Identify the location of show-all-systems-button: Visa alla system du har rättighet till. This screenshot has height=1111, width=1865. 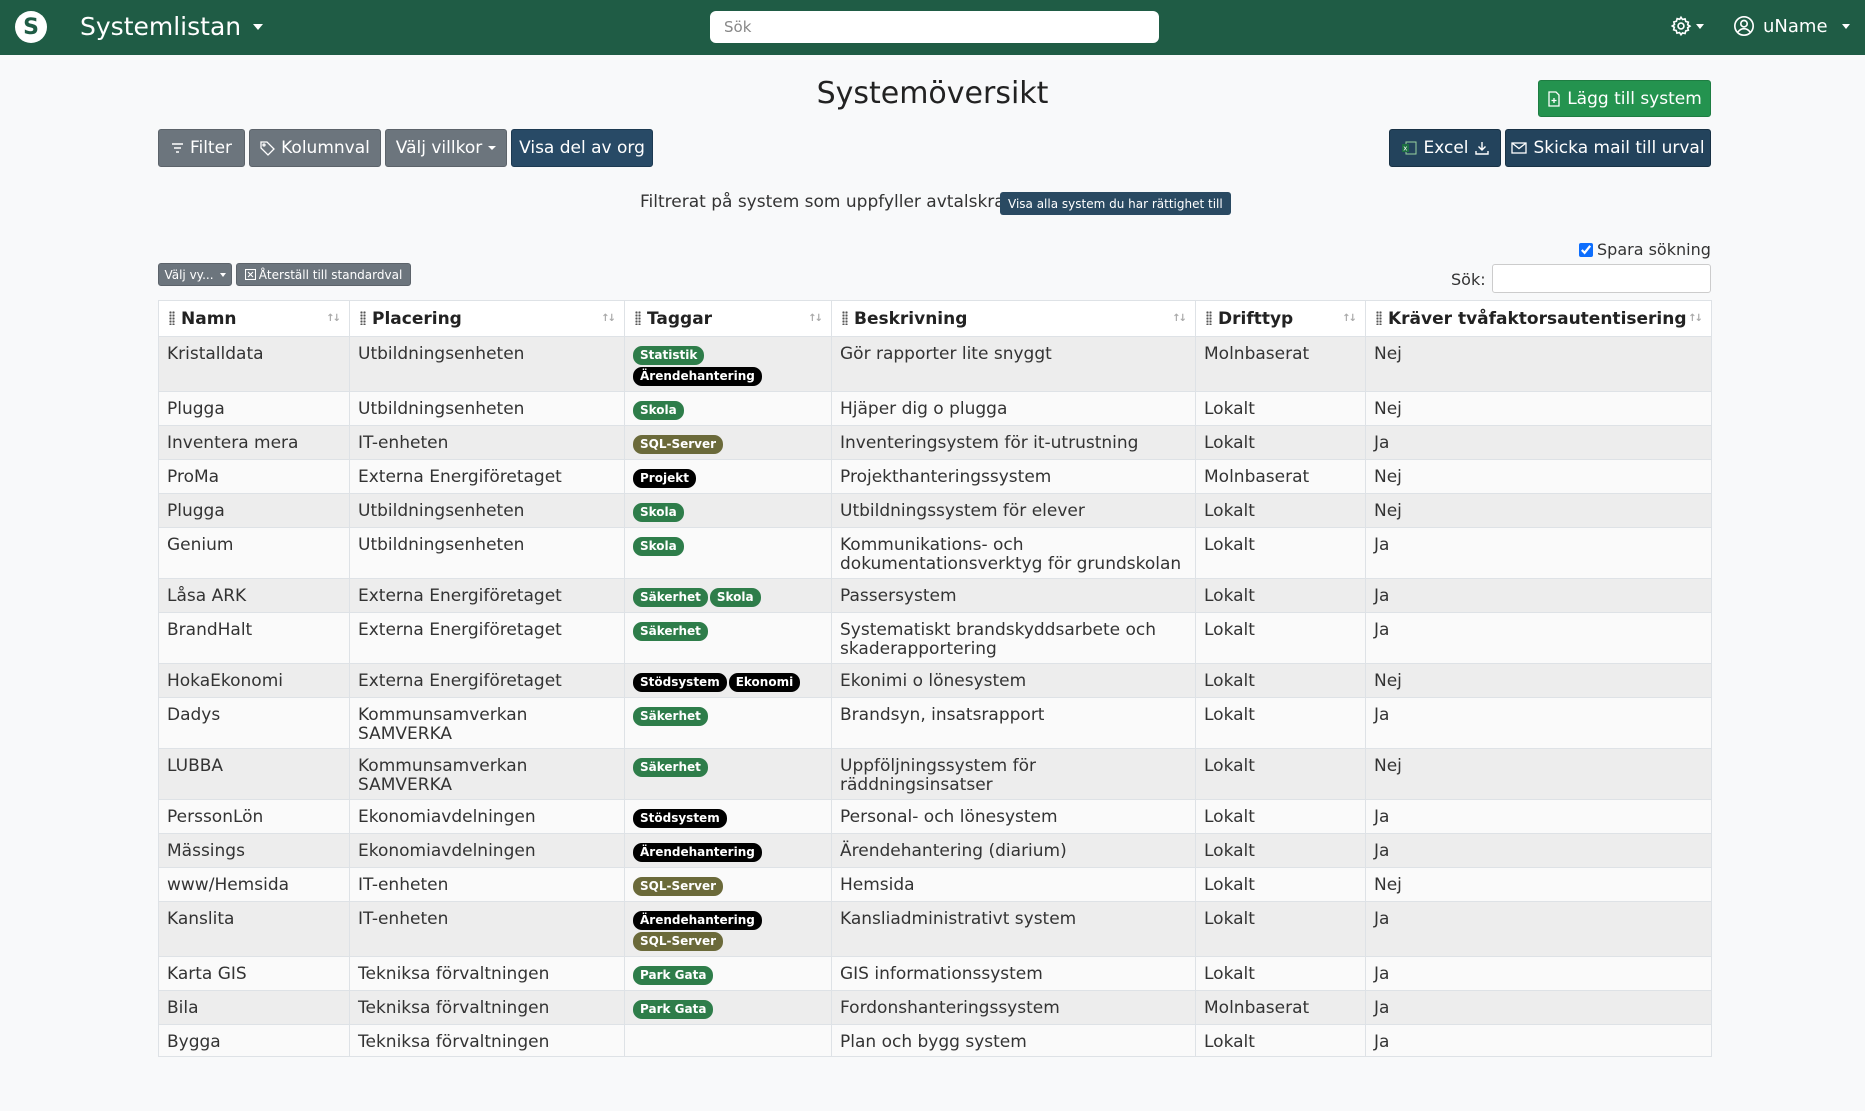
(1115, 203).